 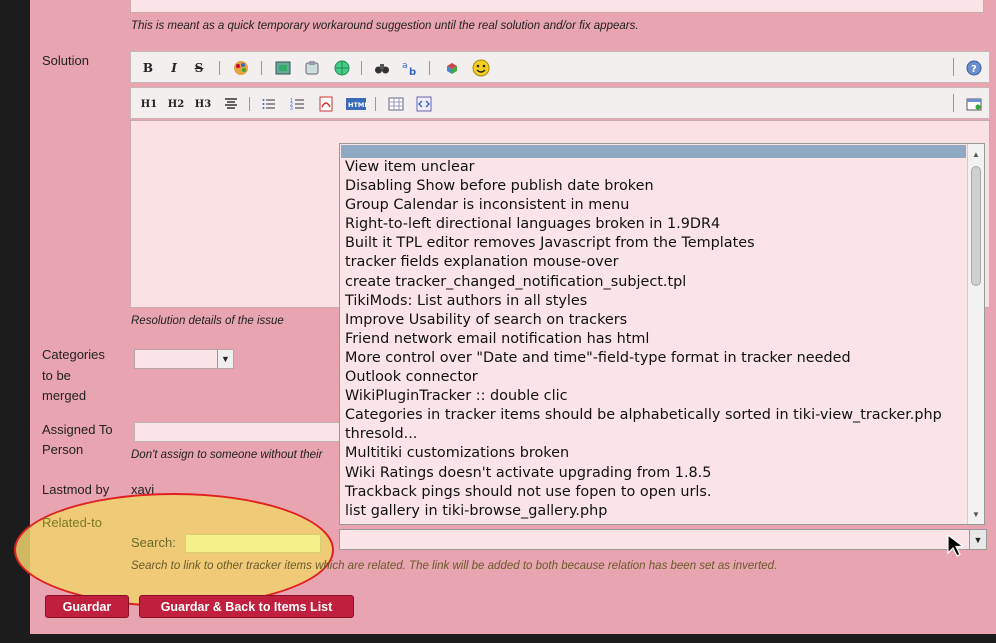 What do you see at coordinates (974, 104) in the screenshot?
I see `fullscreen-icon` at bounding box center [974, 104].